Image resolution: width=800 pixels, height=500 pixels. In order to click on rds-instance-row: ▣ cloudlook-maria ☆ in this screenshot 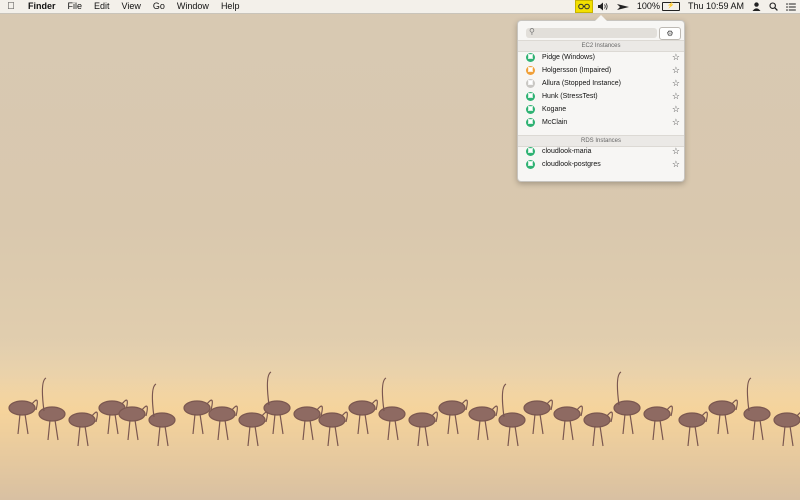, I will do `click(601, 151)`.